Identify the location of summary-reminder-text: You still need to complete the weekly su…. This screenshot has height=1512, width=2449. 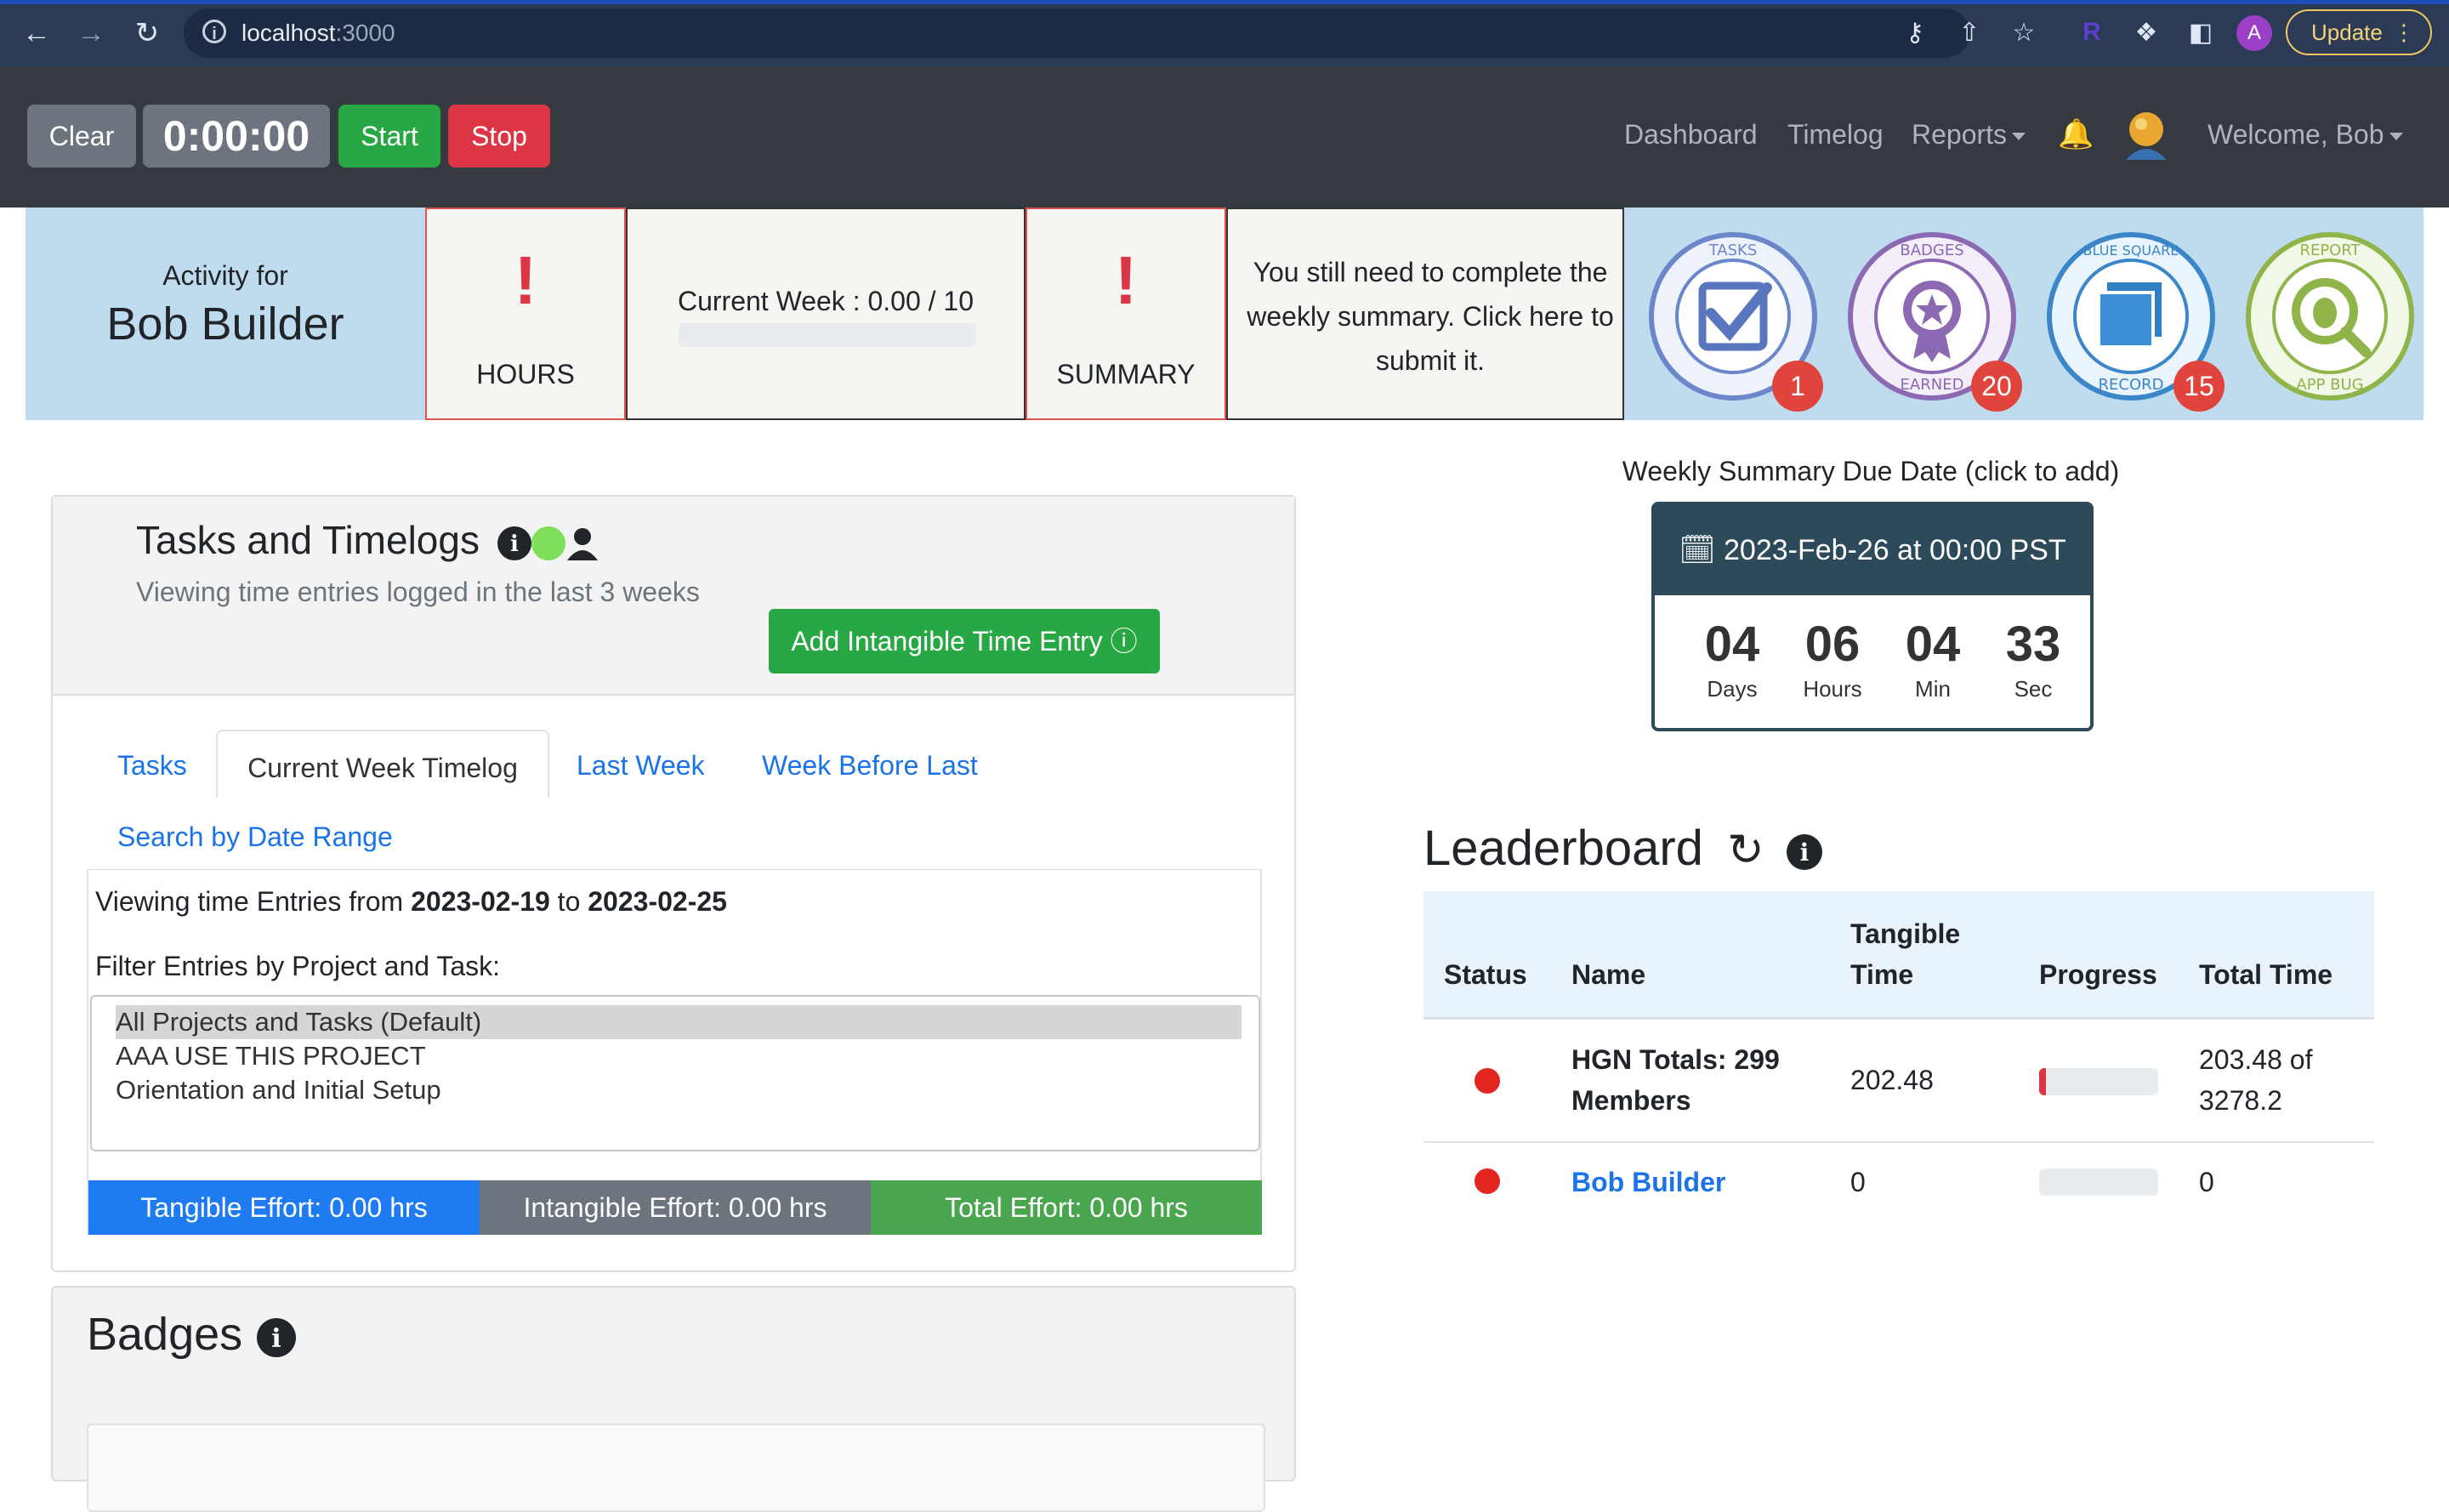
(1430, 316).